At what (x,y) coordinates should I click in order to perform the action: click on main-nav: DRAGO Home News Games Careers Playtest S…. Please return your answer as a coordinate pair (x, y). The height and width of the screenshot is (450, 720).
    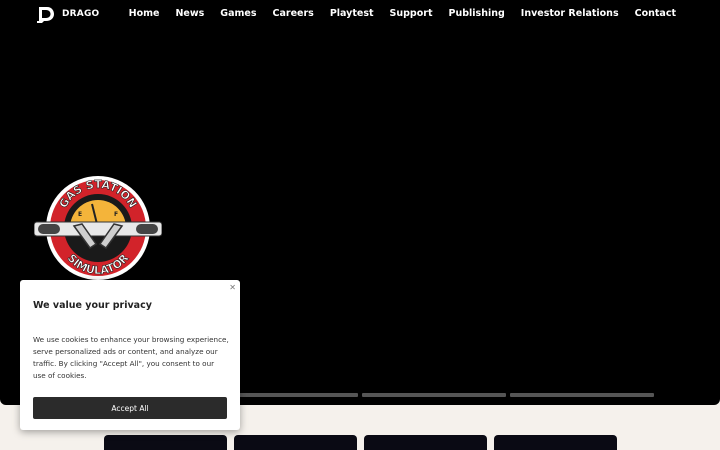
    Looking at the image, I should click on (360, 14).